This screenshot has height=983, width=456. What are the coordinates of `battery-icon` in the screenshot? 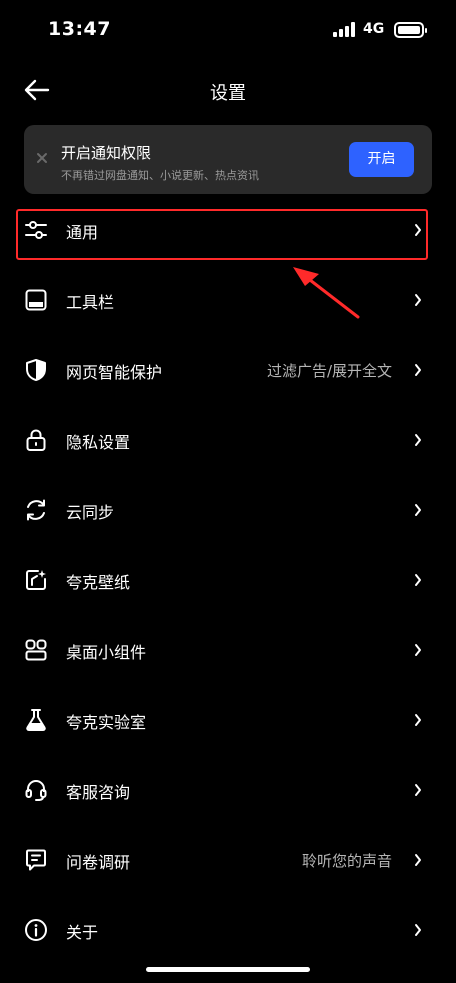 It's located at (410, 30).